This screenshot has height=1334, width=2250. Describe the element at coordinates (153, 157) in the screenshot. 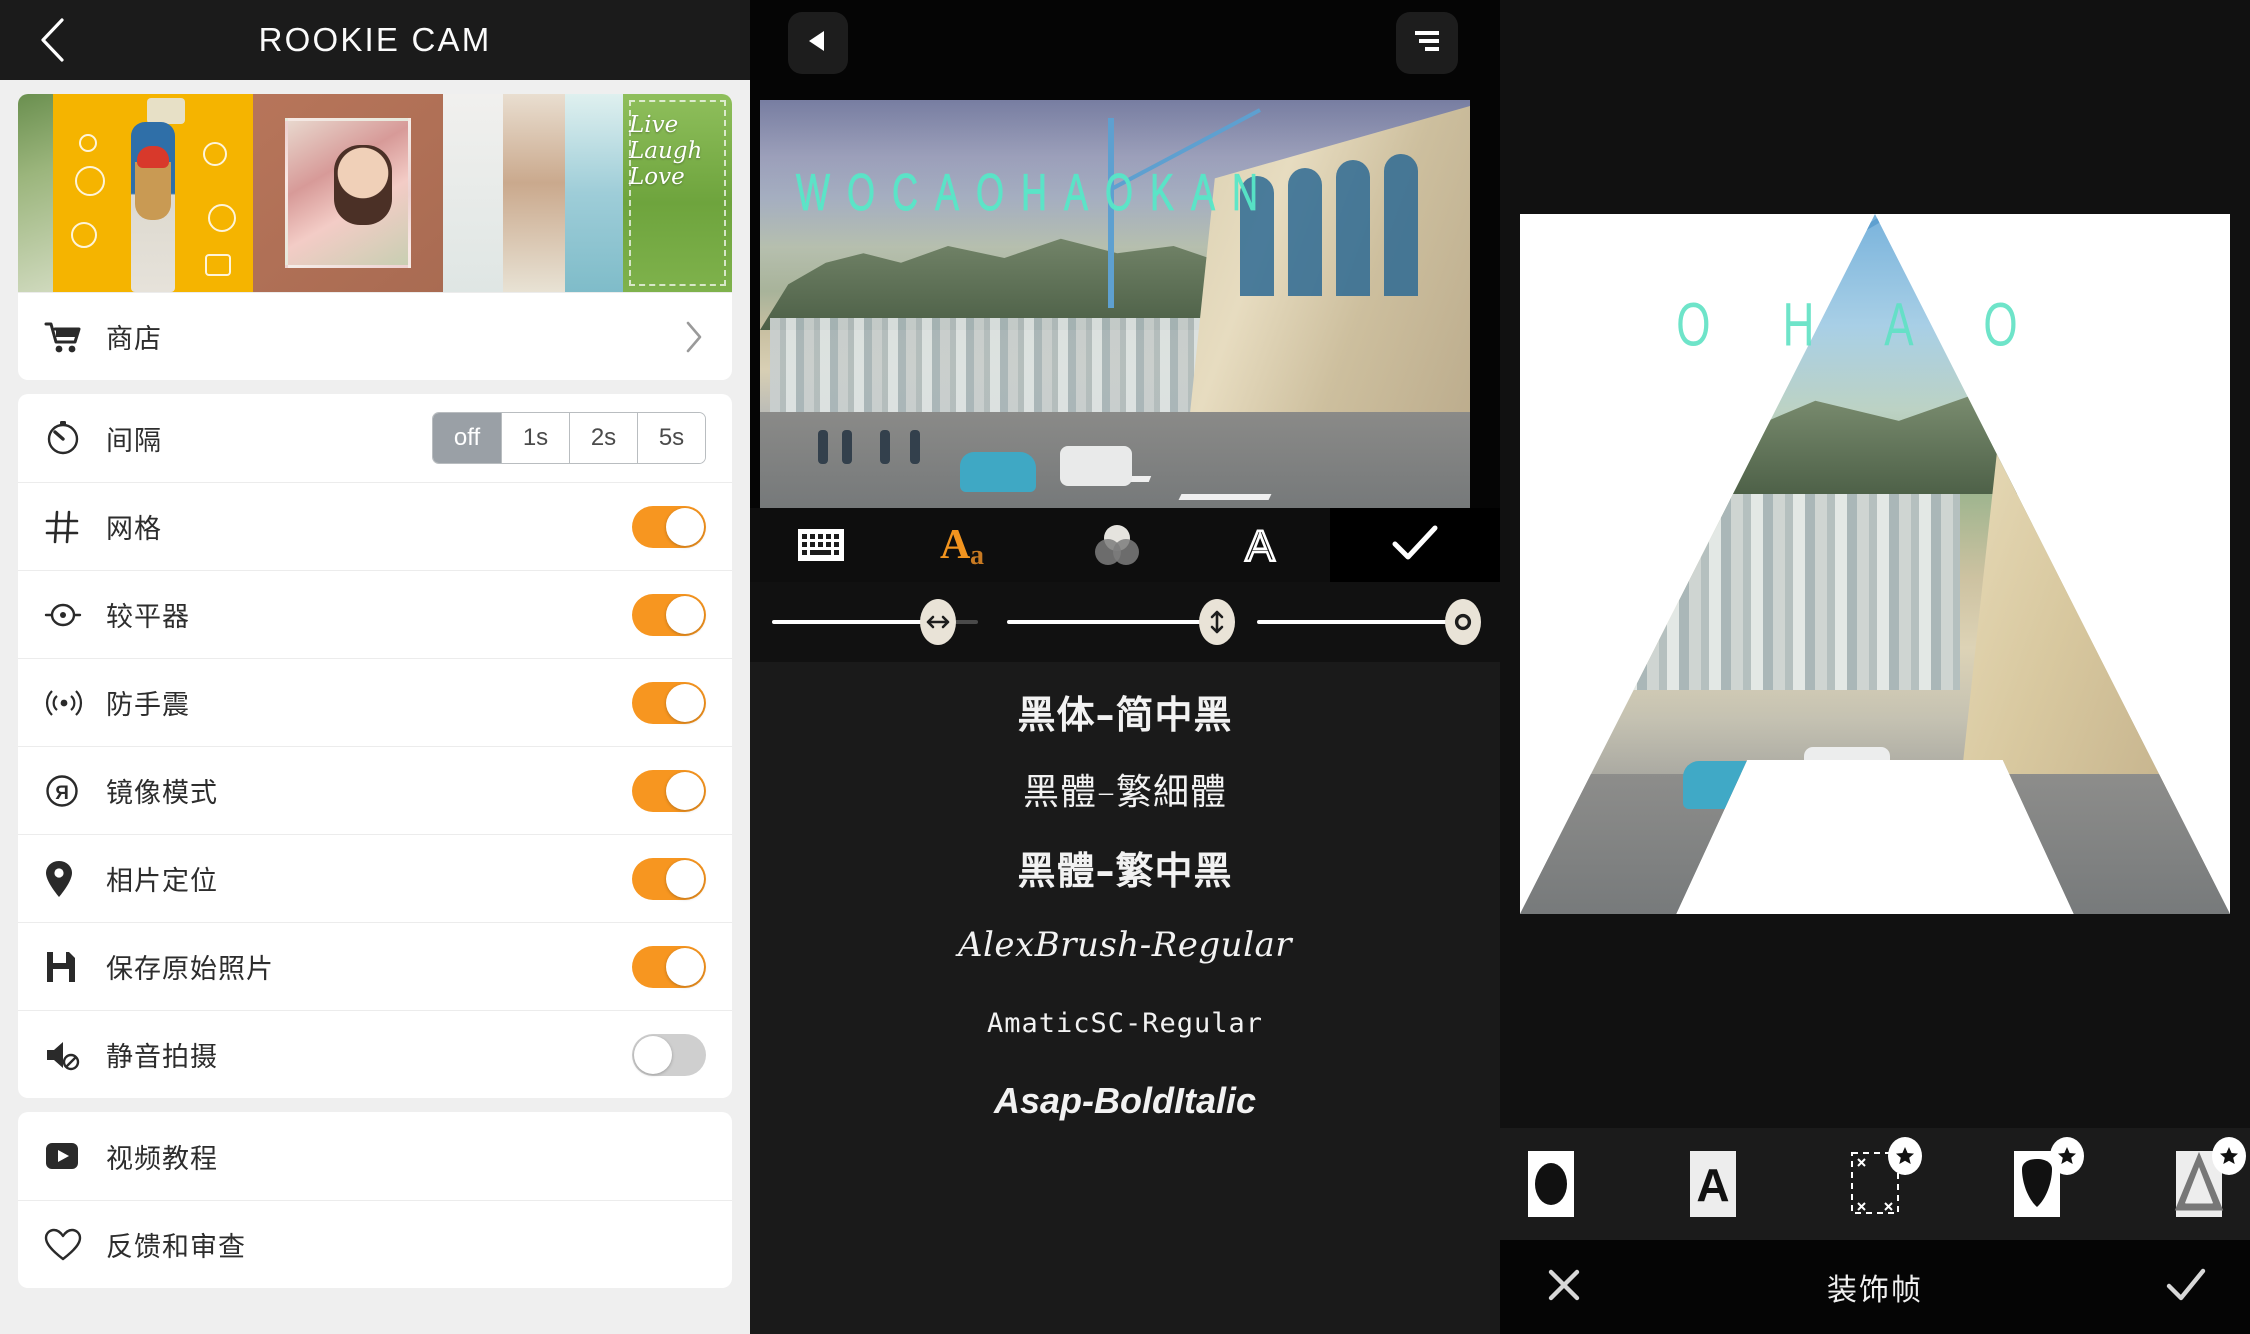

I see `poster-figure-hat` at that location.